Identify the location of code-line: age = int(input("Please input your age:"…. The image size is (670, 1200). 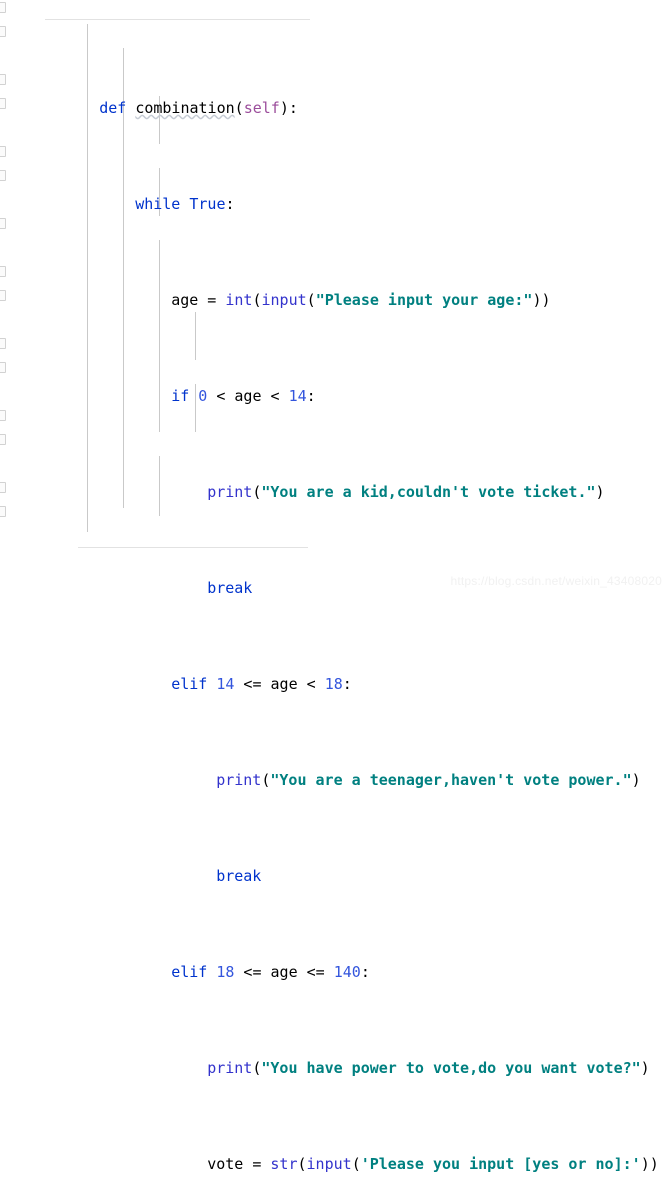
(335, 286).